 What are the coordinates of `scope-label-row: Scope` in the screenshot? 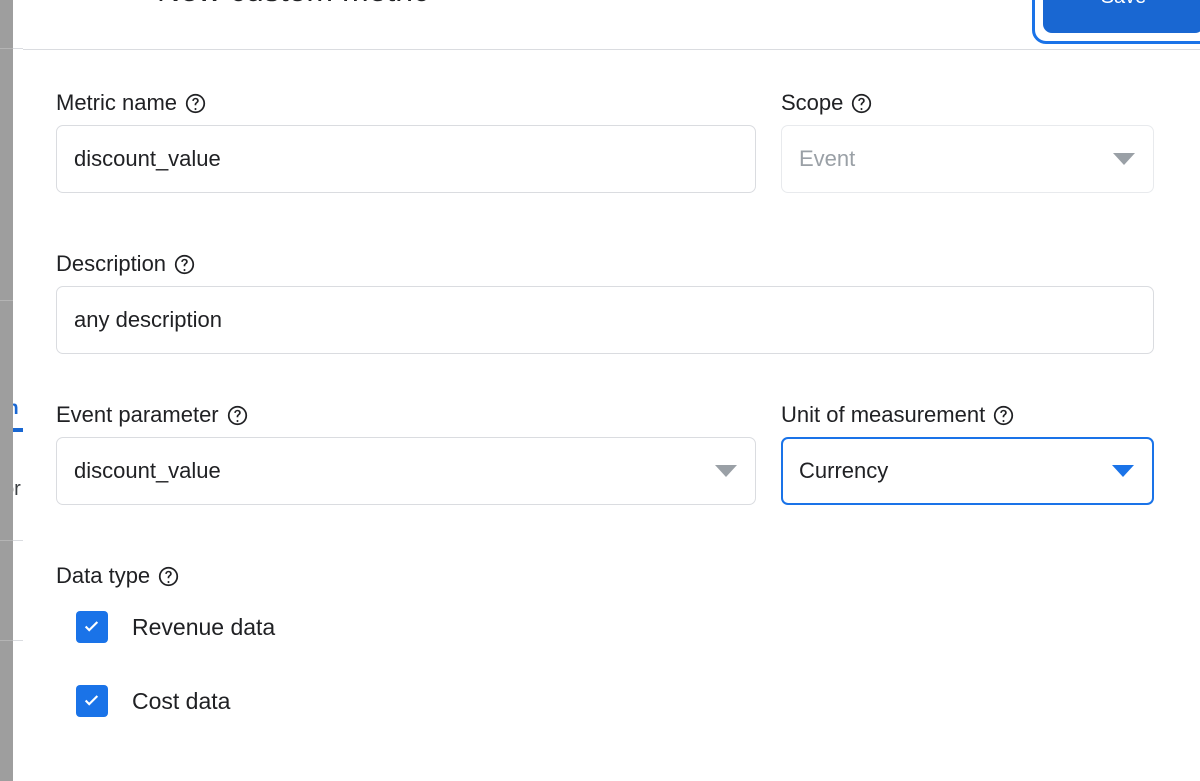 It's located at (967, 103).